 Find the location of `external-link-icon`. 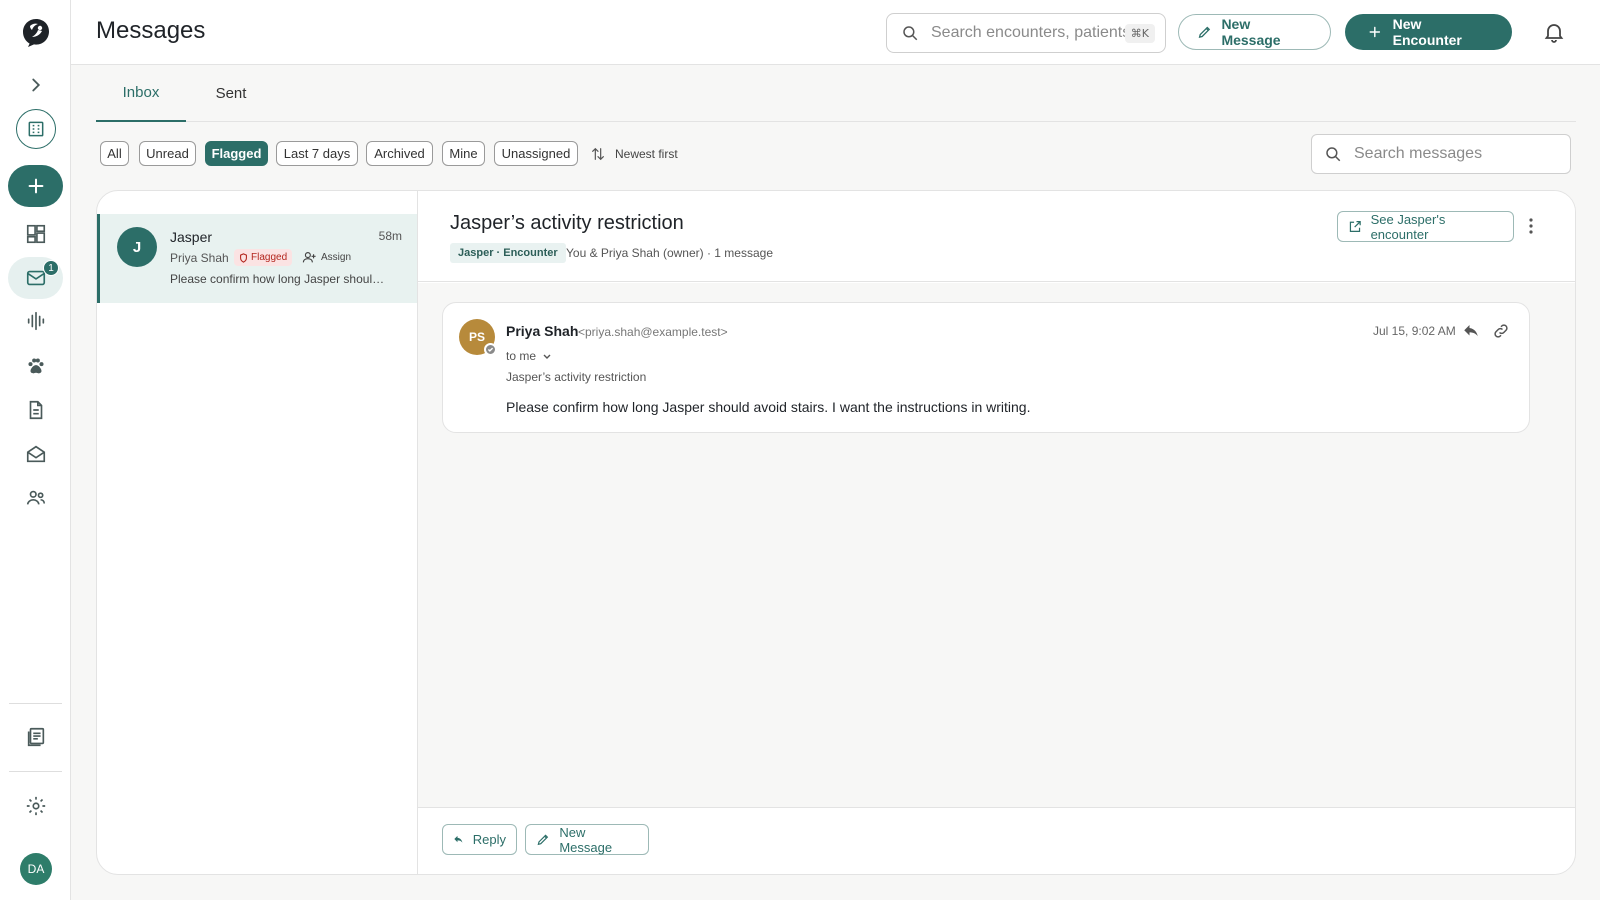

external-link-icon is located at coordinates (1355, 226).